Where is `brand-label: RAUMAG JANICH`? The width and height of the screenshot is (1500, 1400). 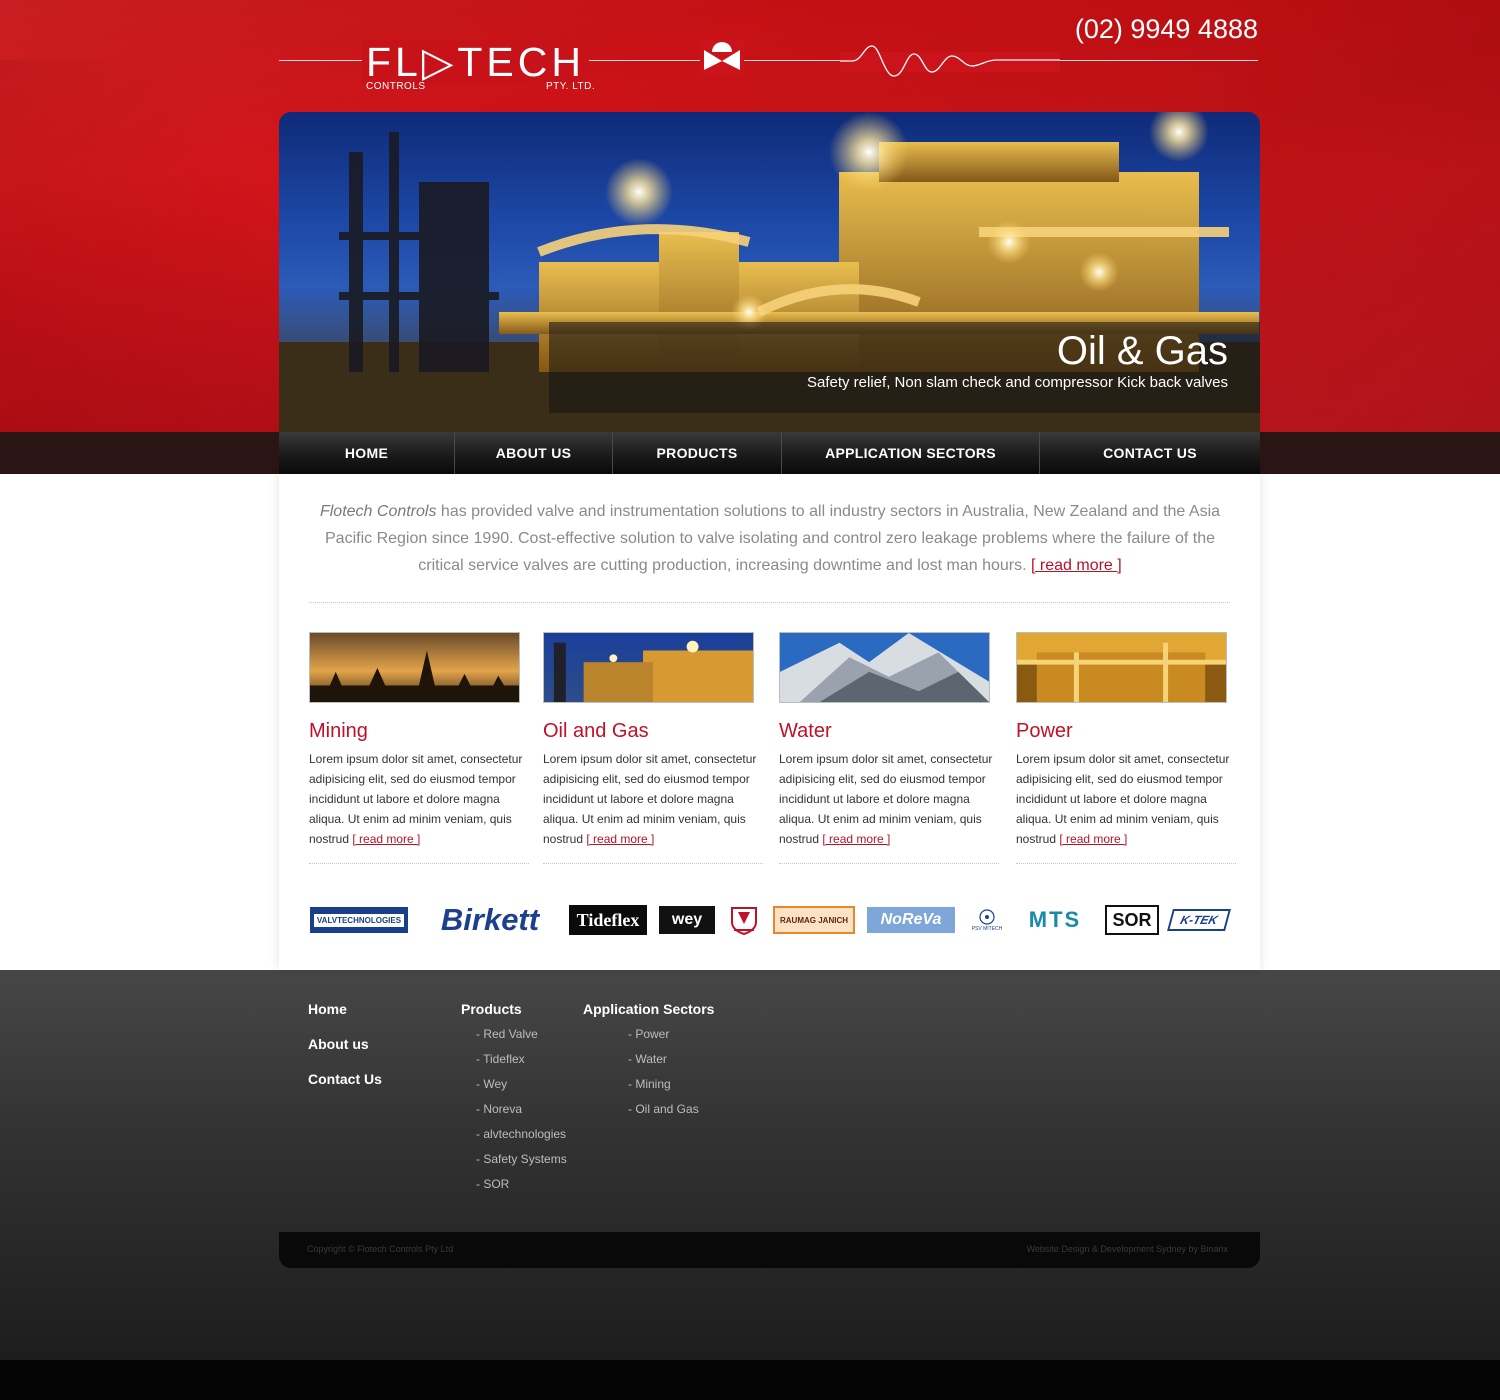
brand-label: RAUMAG JANICH is located at coordinates (814, 920).